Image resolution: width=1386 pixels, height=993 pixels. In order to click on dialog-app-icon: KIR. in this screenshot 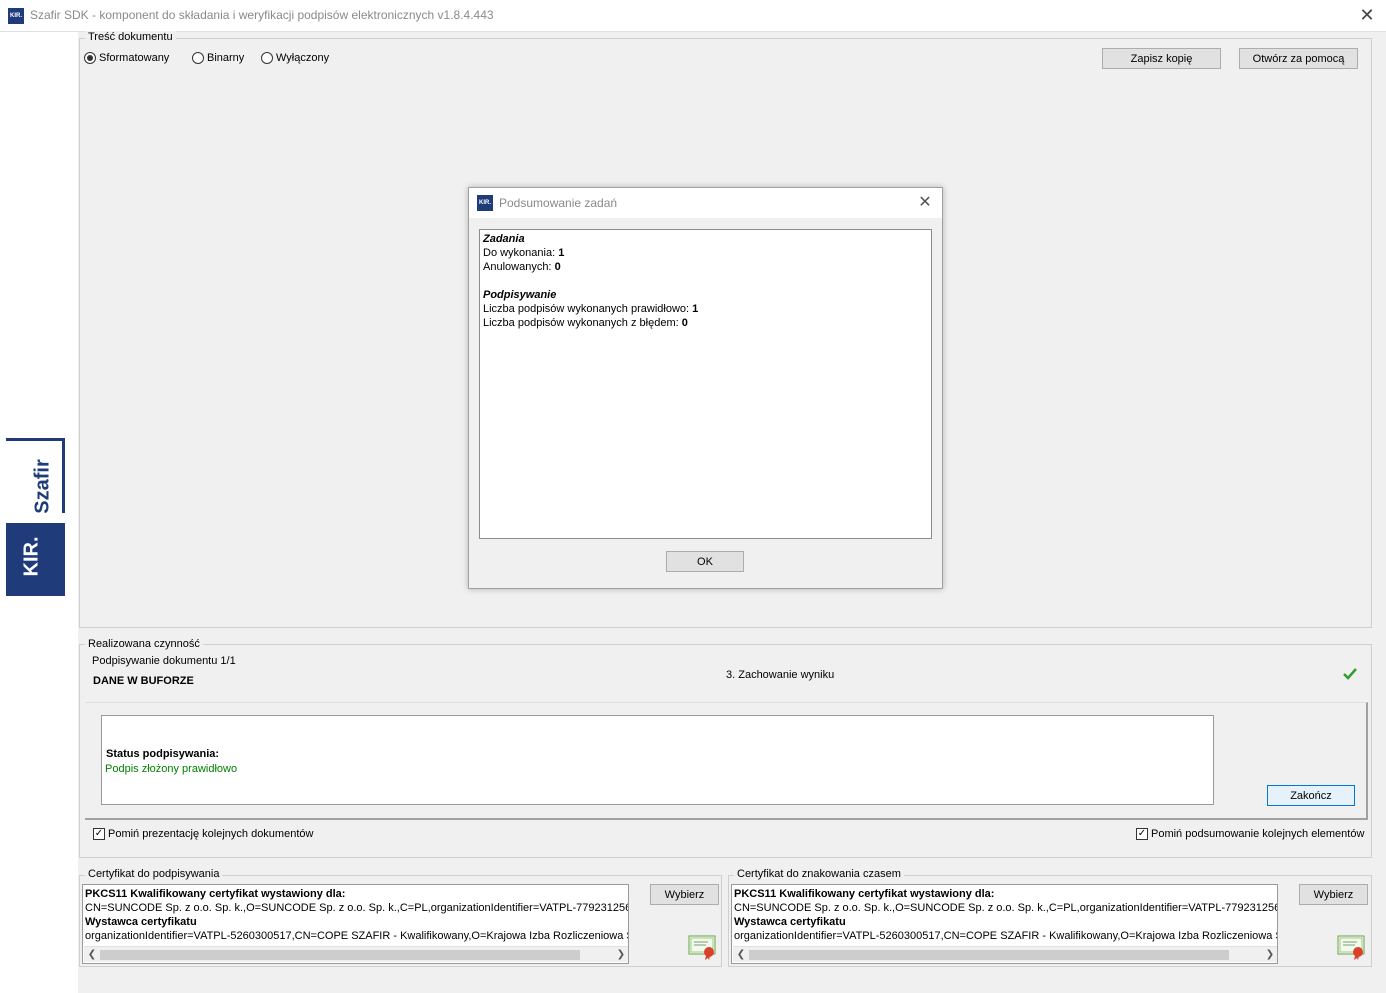, I will do `click(485, 203)`.